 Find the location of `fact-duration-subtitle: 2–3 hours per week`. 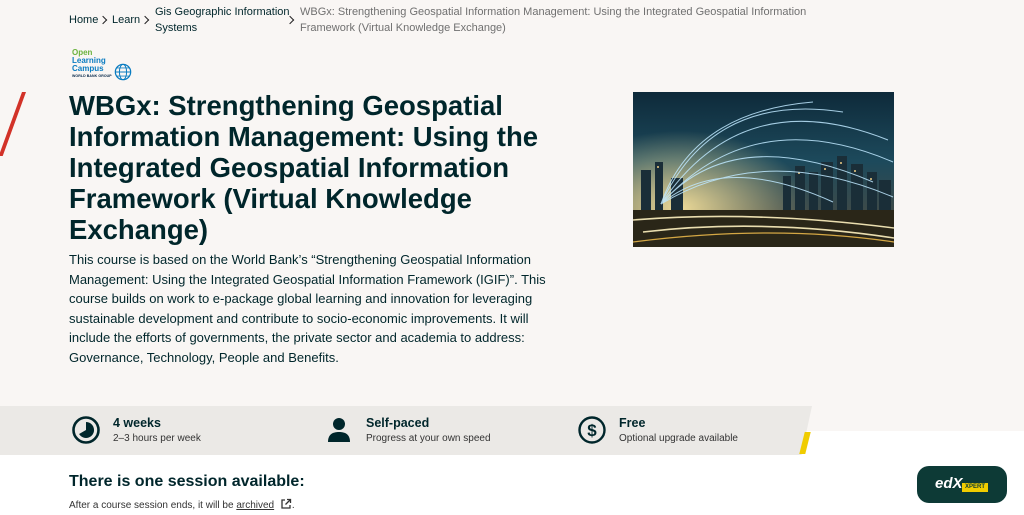

fact-duration-subtitle: 2–3 hours per week is located at coordinates (157, 438).